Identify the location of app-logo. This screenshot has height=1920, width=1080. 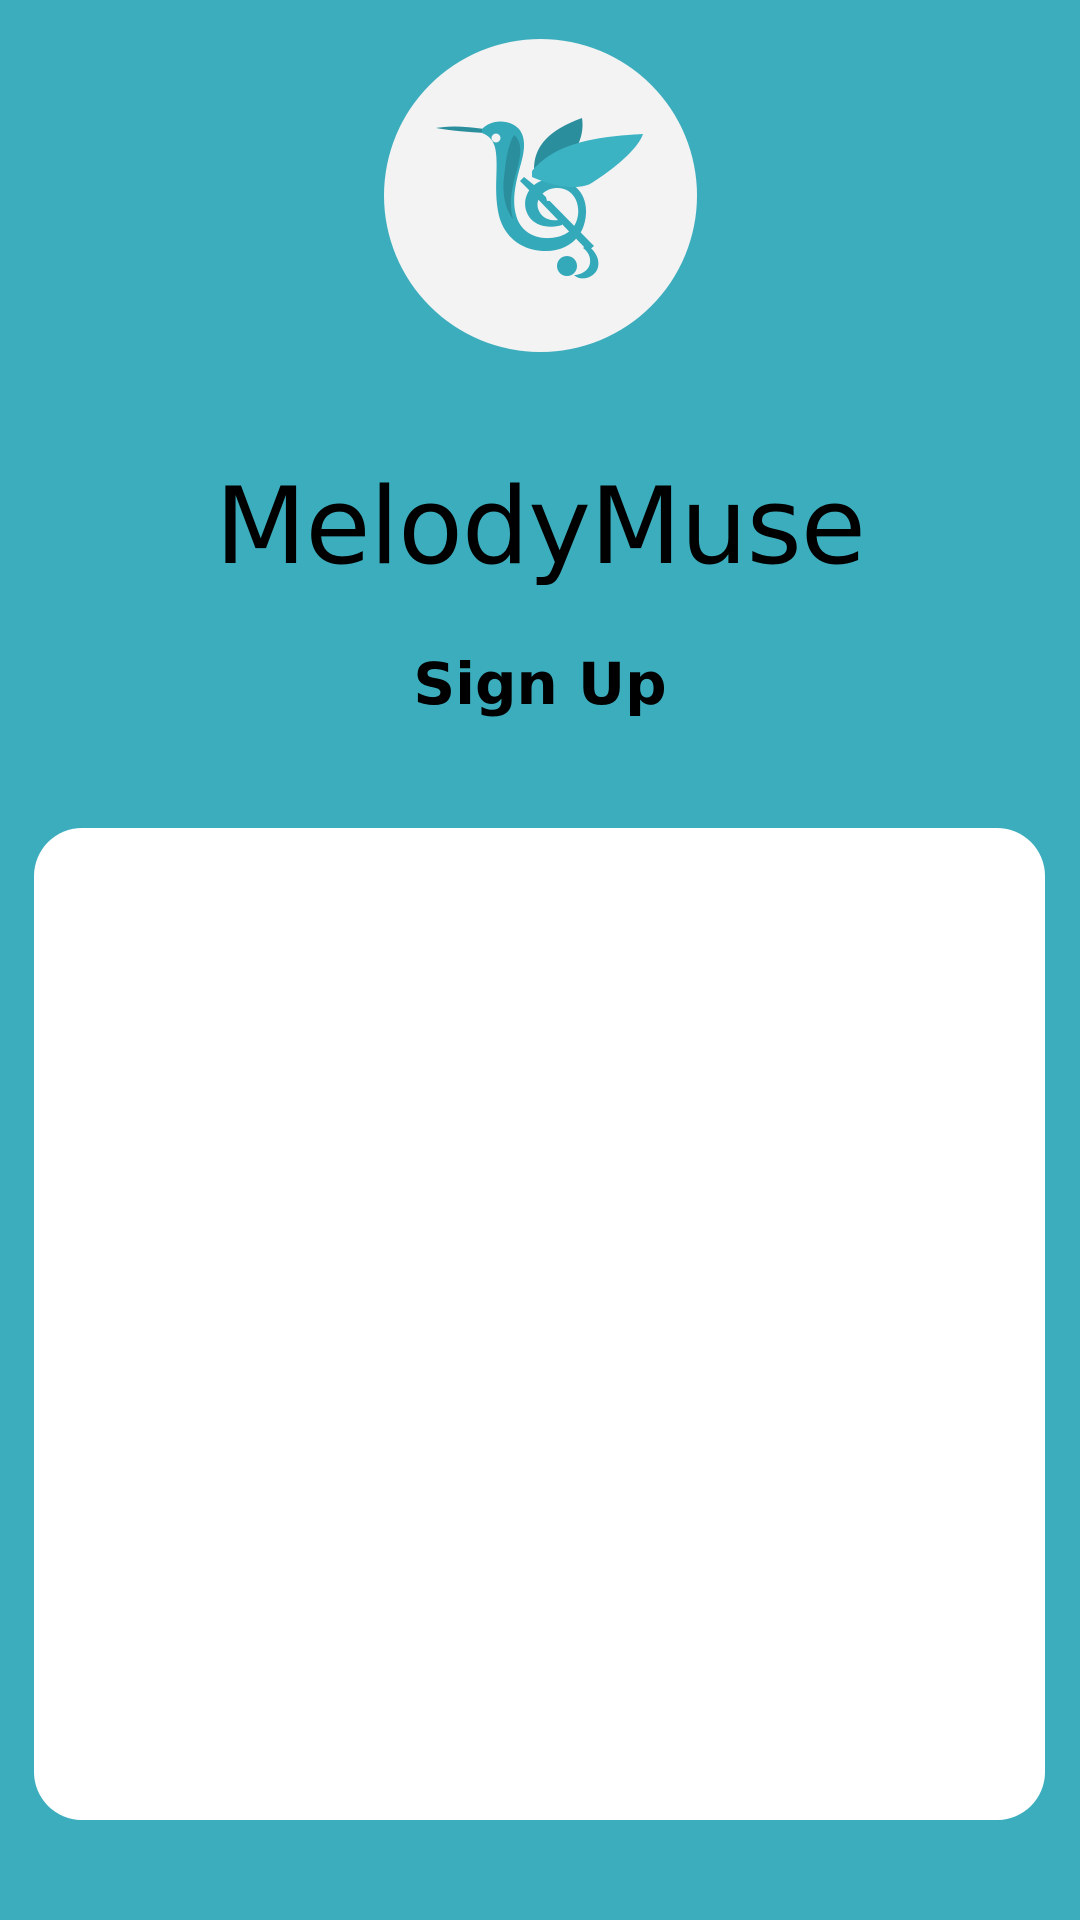
(540, 195).